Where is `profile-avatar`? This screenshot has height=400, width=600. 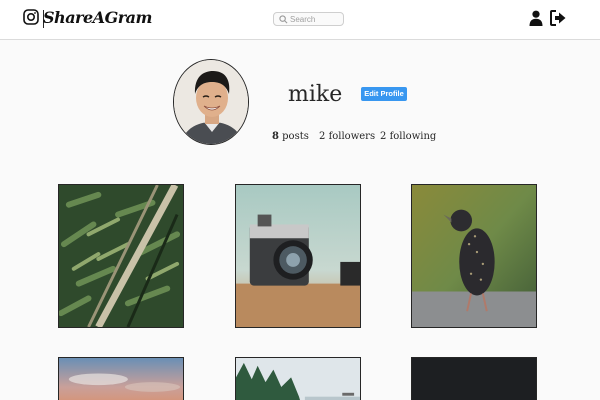
profile-avatar is located at coordinates (211, 102).